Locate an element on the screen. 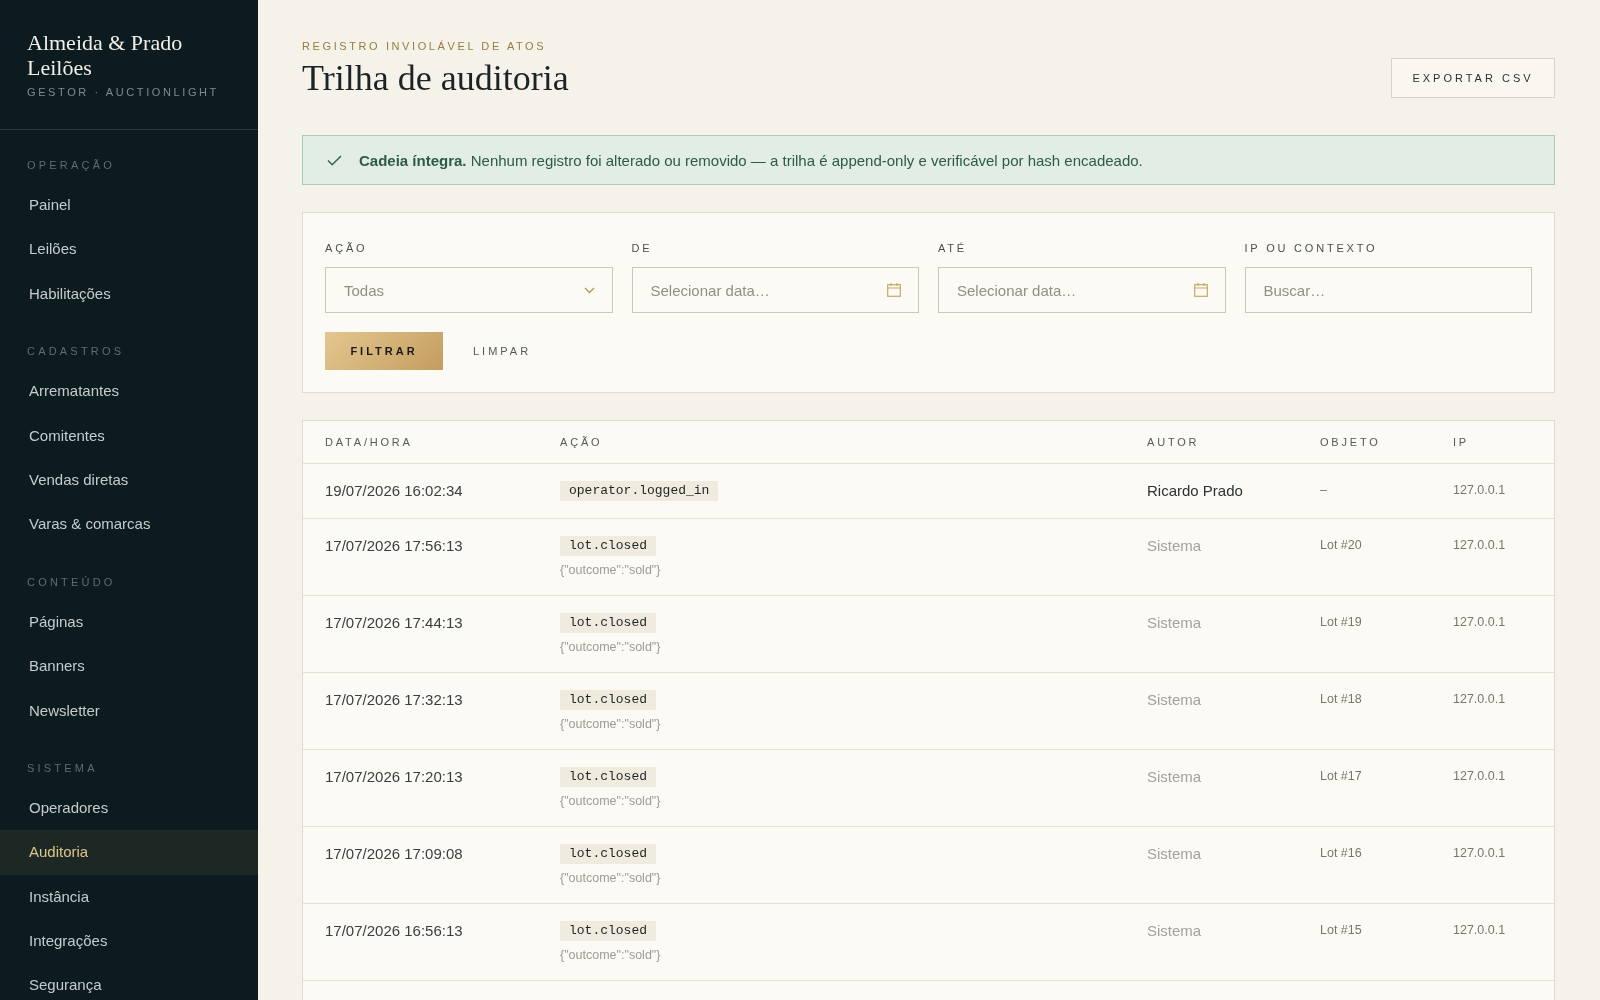  page-eyebrow: REGISTRO INVIOLÁVEL DE ATOS is located at coordinates (424, 46).